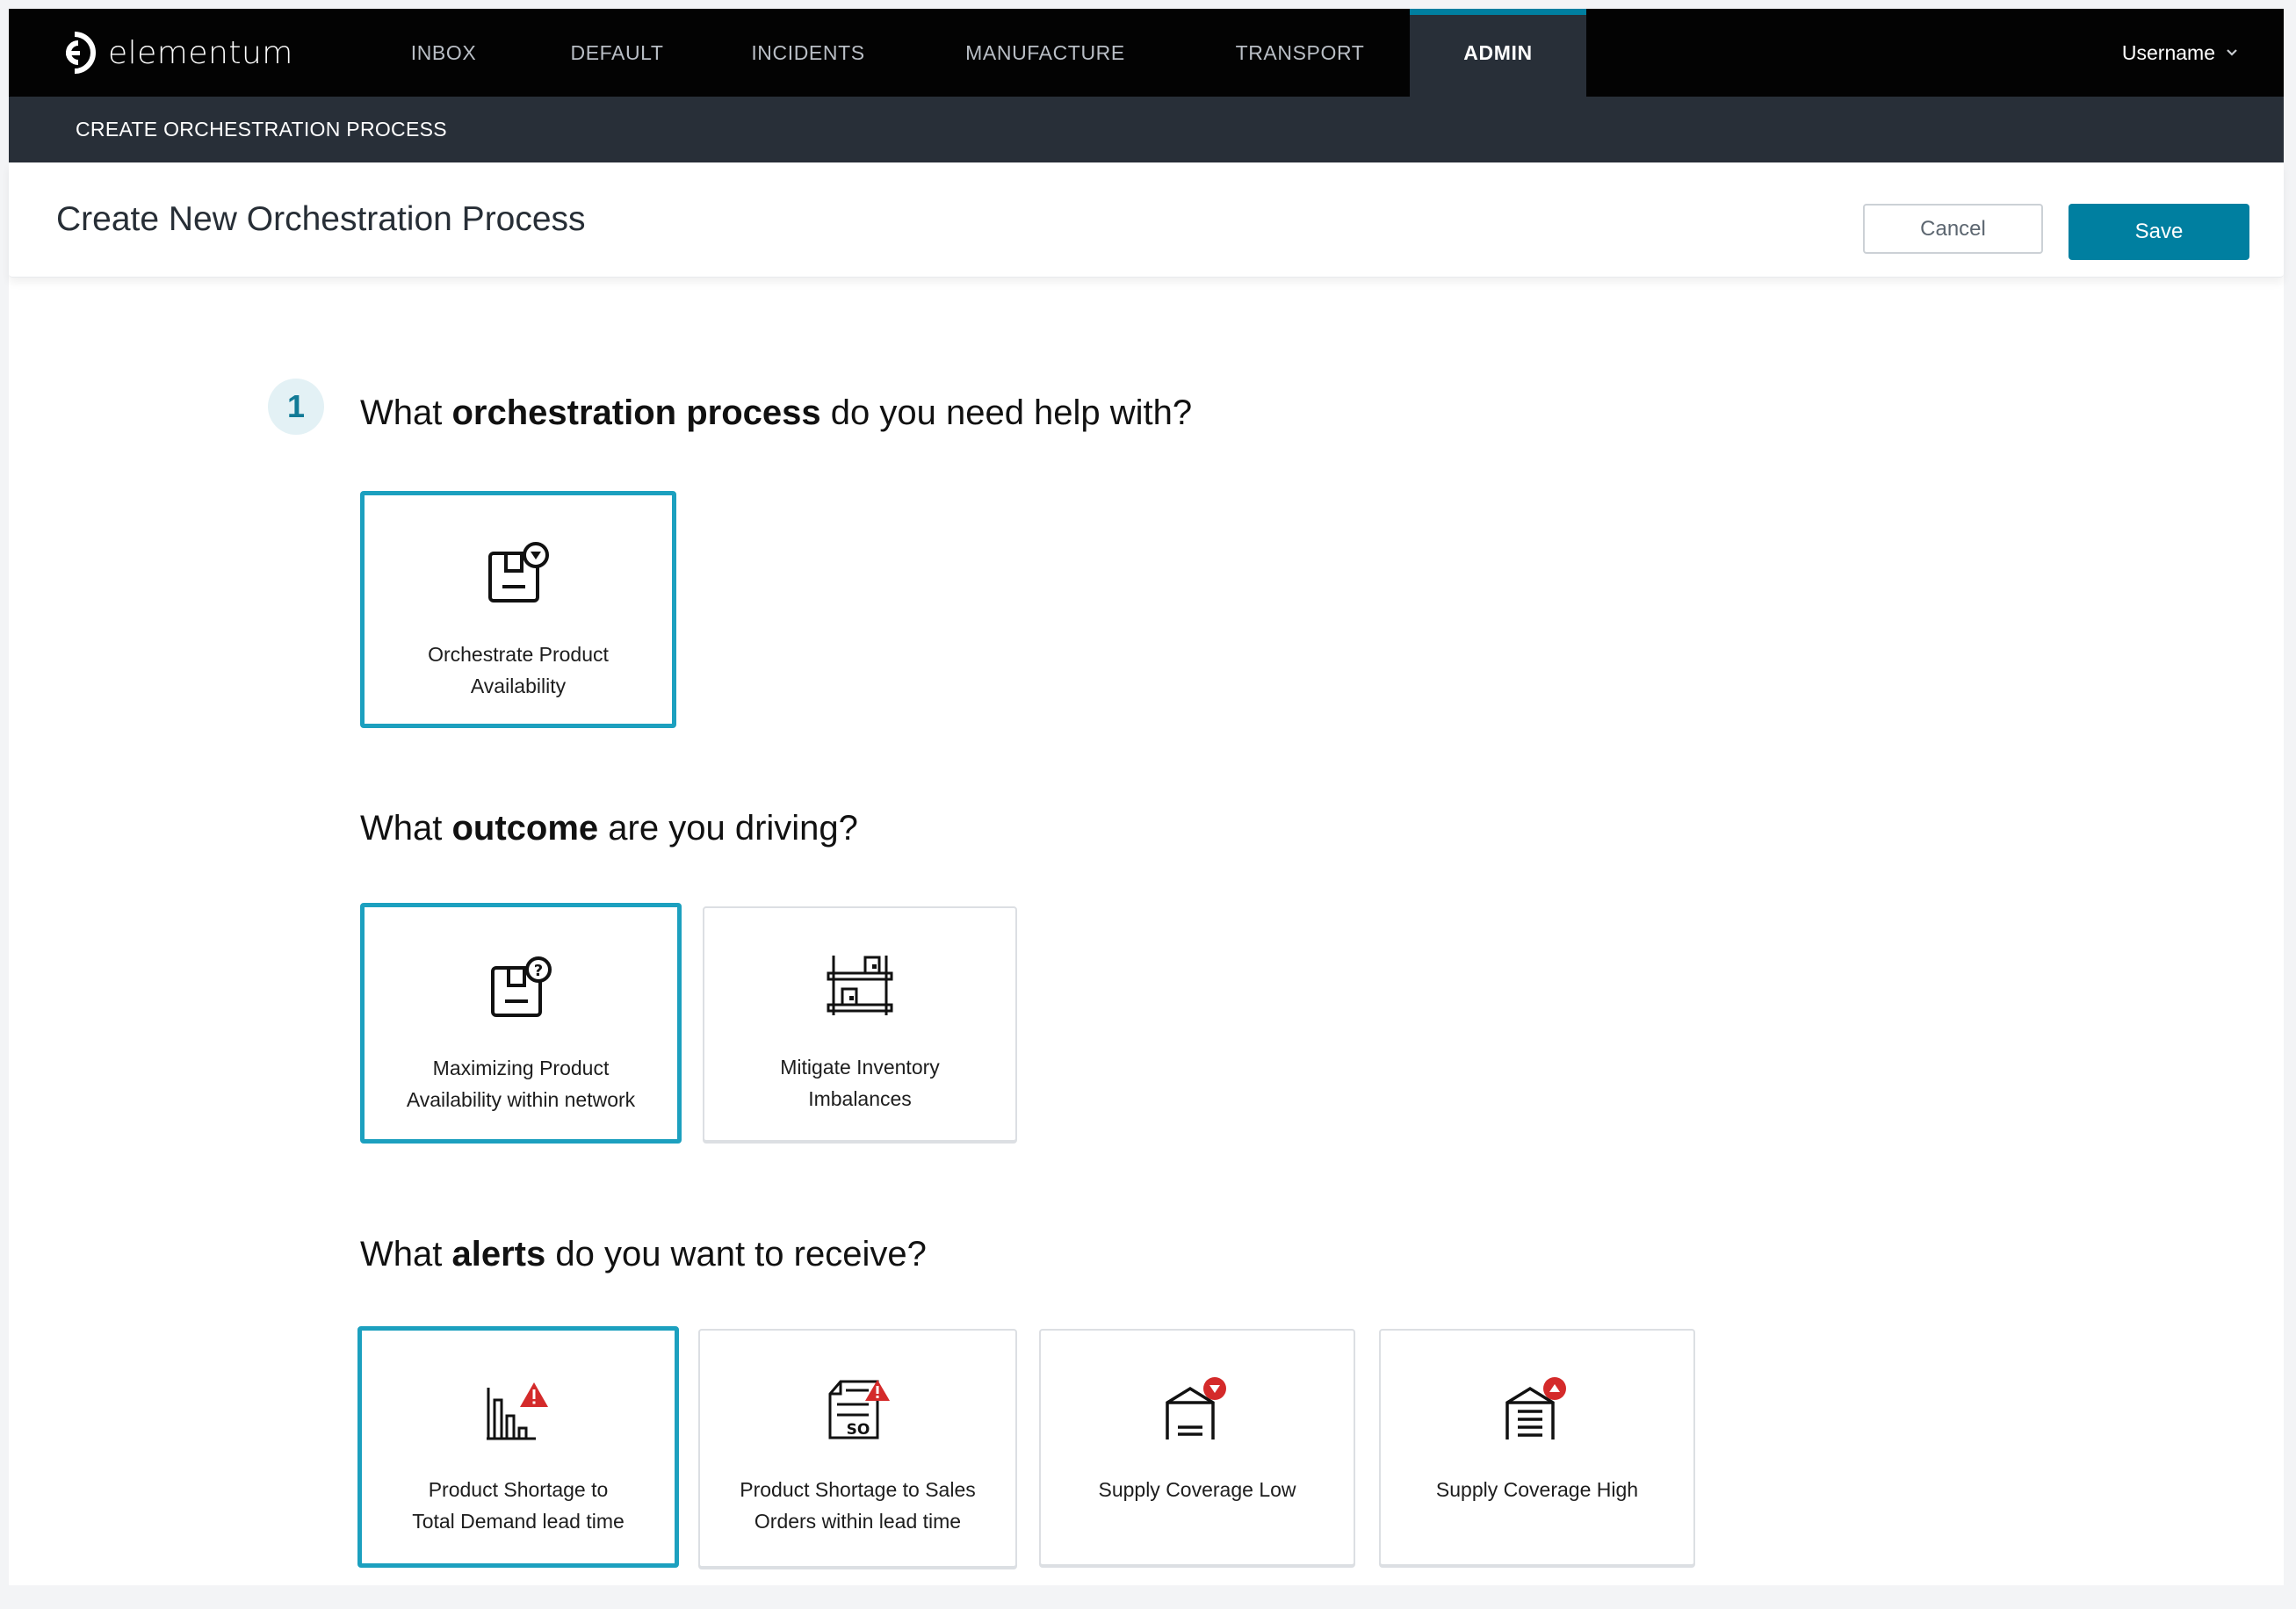  I want to click on nav-tab-inbox: INBOX, so click(443, 53).